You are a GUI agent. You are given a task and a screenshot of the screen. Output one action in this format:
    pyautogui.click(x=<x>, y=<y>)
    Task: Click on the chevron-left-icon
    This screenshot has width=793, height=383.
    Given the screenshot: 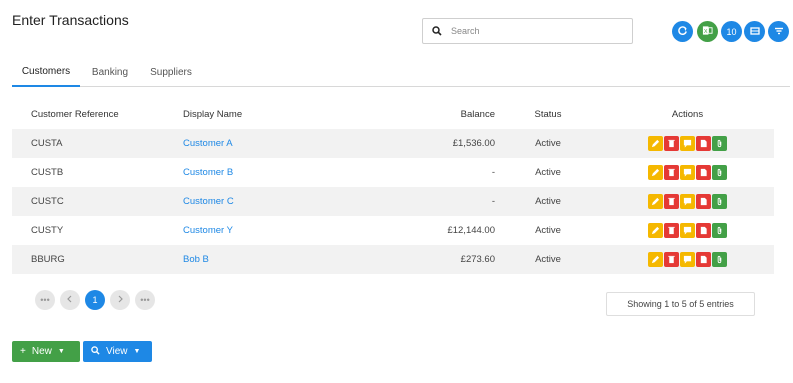 What is the action you would take?
    pyautogui.click(x=70, y=300)
    